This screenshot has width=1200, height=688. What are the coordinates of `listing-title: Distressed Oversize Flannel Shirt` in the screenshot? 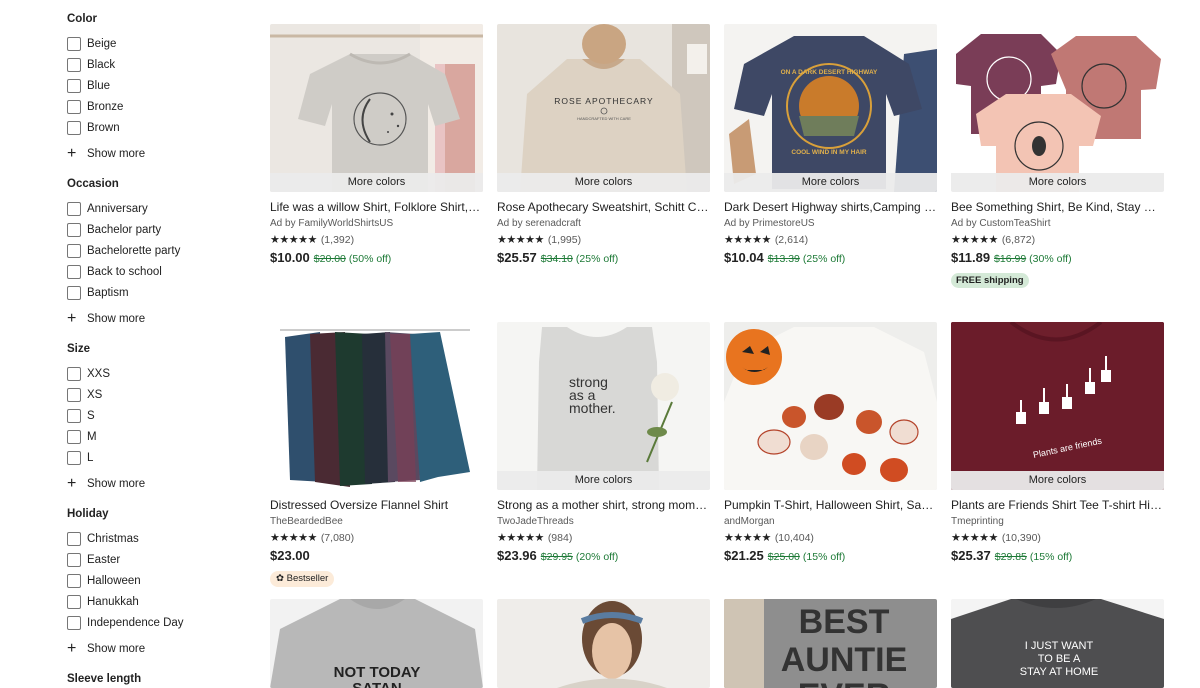 It's located at (376, 505).